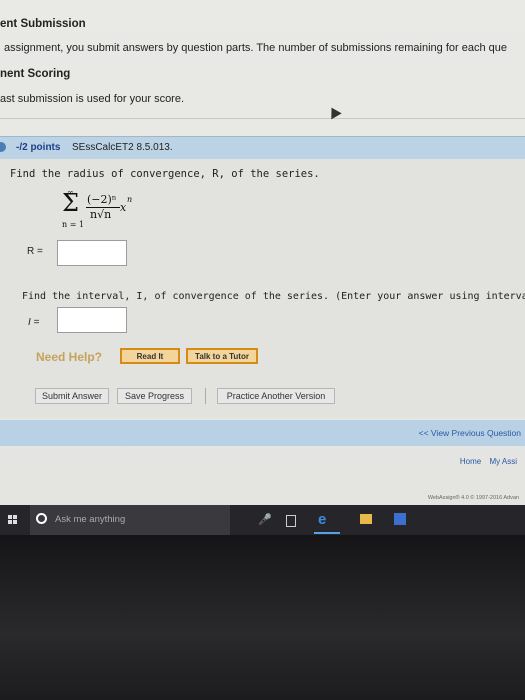 This screenshot has width=525, height=700. I want to click on windows-taskbar: Ask me anything 🎤 e, so click(262, 520).